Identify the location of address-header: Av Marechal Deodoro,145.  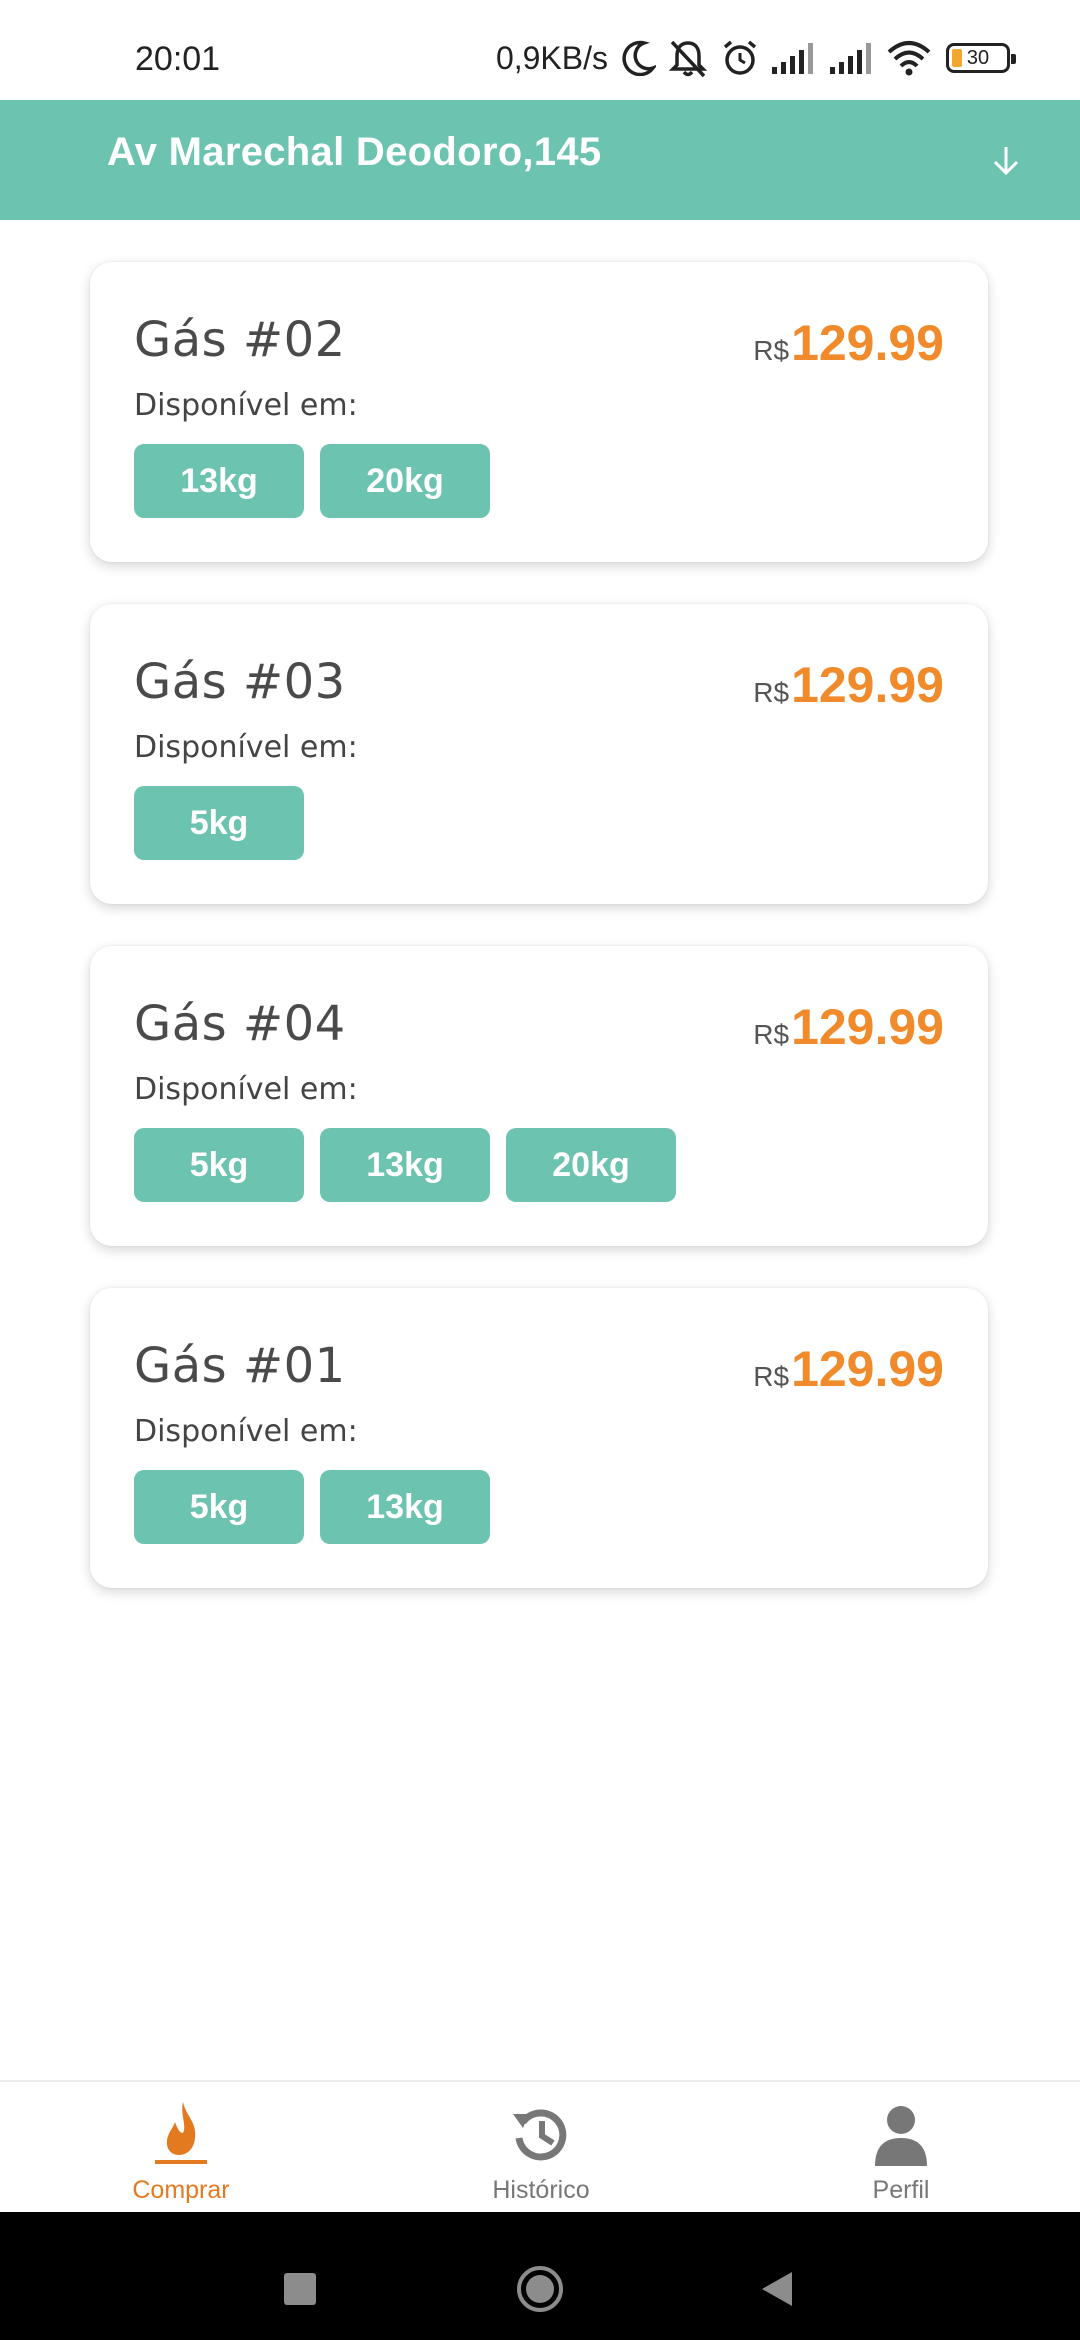
(540, 160).